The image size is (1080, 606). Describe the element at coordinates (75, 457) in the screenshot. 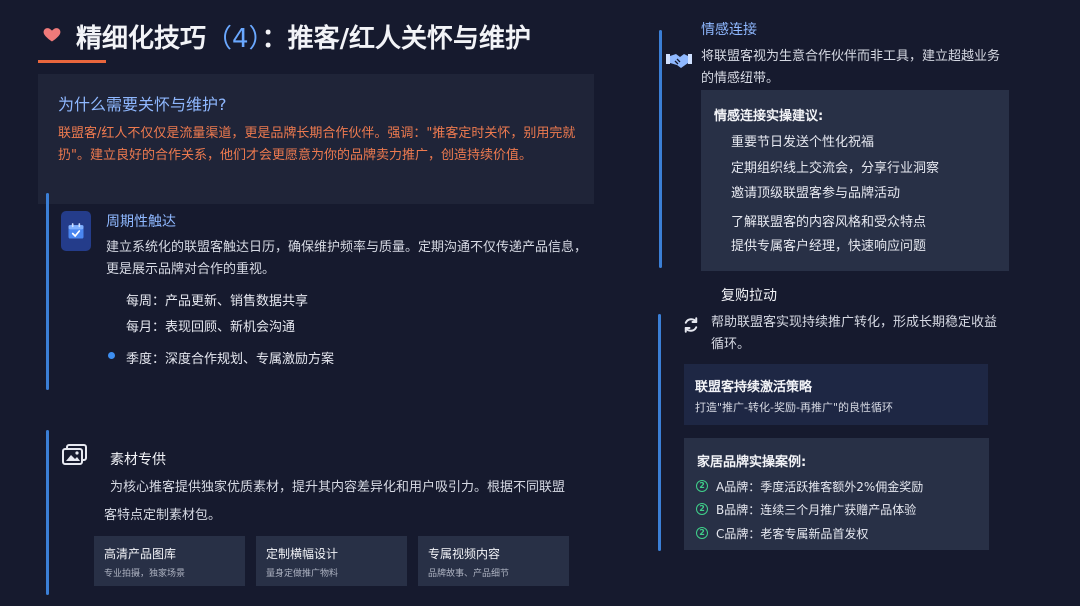

I see `image-gallery-icon` at that location.